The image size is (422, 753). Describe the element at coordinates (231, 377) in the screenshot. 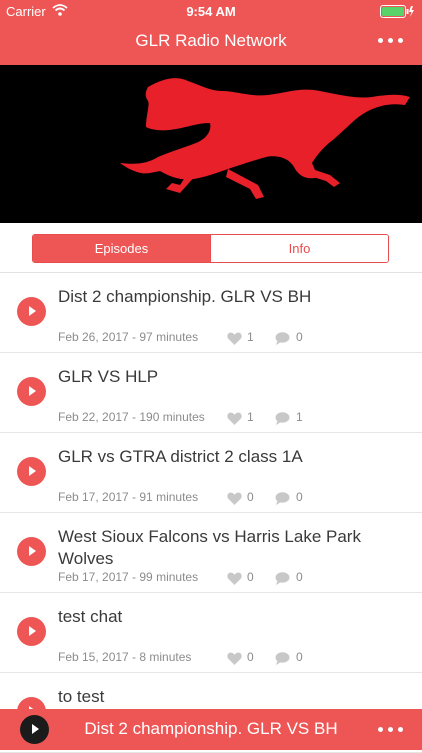

I see `episode-title: GLR VS HLP` at that location.